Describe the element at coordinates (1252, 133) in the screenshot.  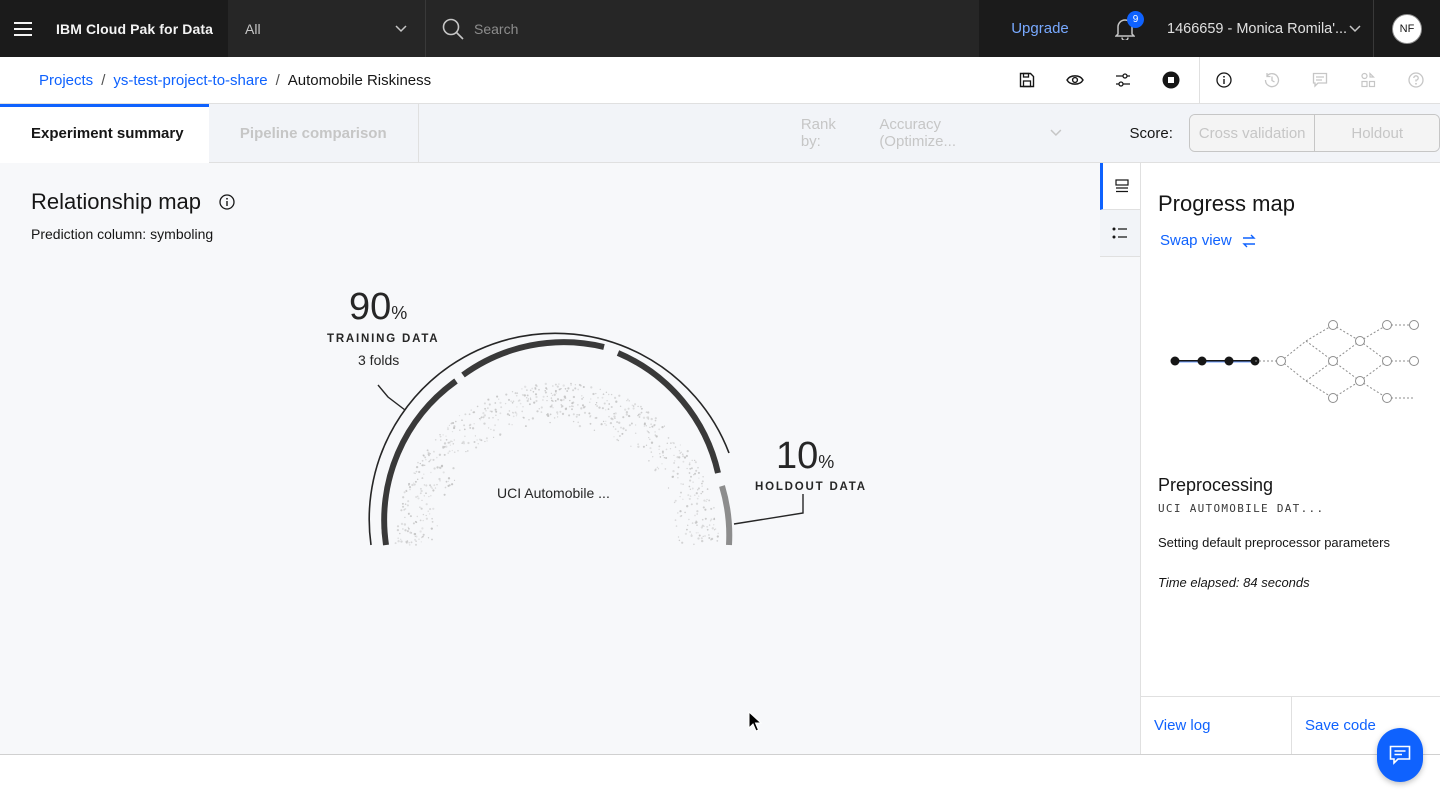
I see `score-cross-validation-button: Cross validation` at that location.